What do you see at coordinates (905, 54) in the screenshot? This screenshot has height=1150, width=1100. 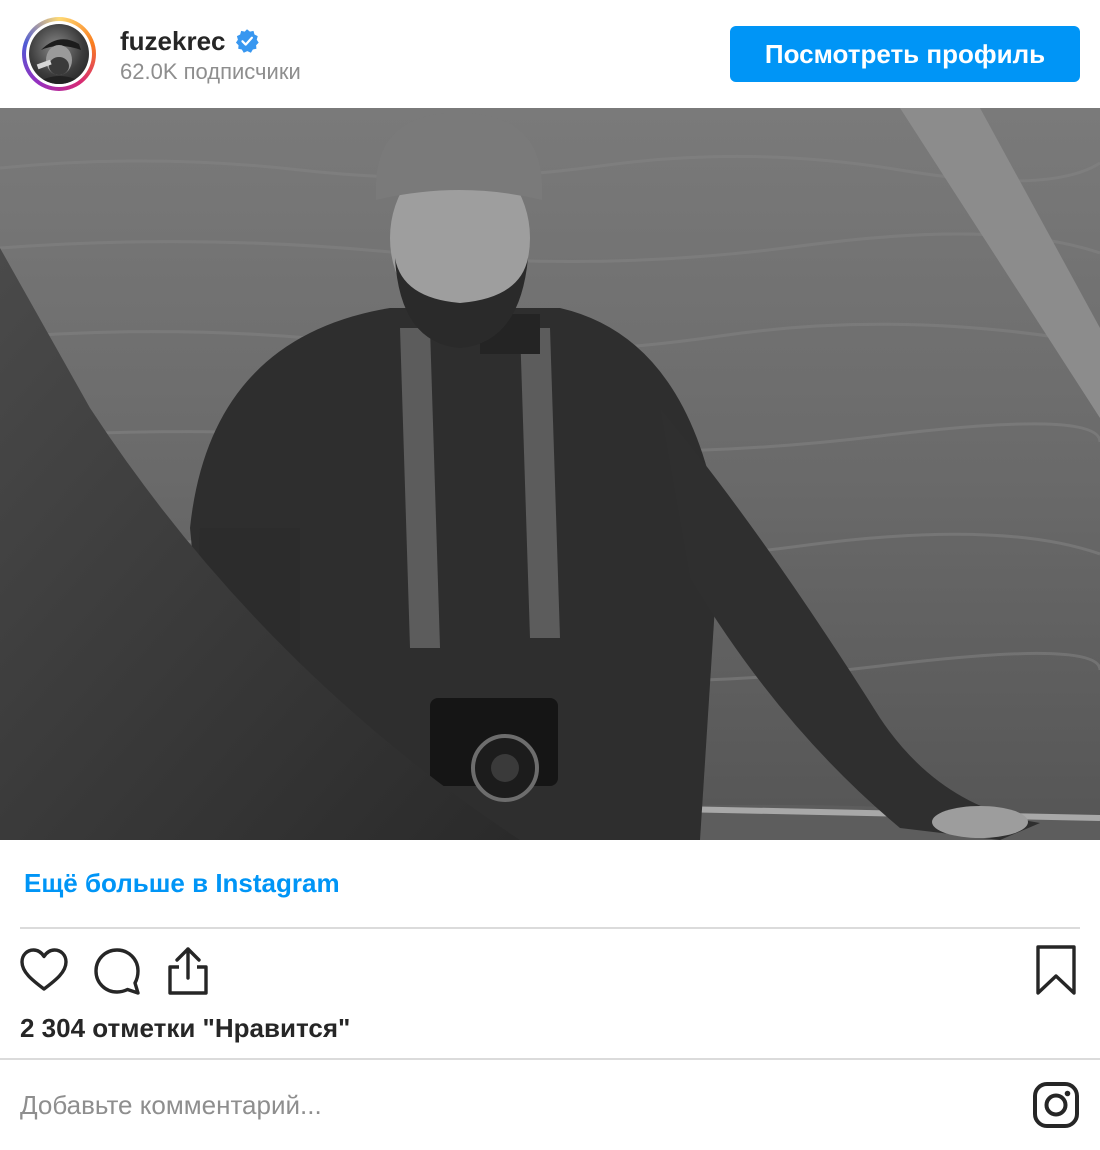 I see `view-profile-button: Посмотреть профиль` at bounding box center [905, 54].